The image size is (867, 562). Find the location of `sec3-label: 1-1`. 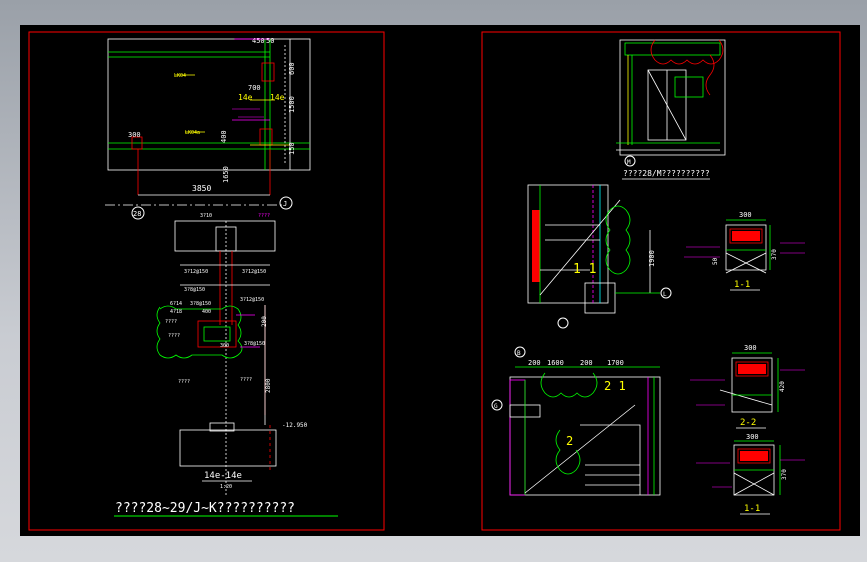

sec3-label: 1-1 is located at coordinates (752, 509).